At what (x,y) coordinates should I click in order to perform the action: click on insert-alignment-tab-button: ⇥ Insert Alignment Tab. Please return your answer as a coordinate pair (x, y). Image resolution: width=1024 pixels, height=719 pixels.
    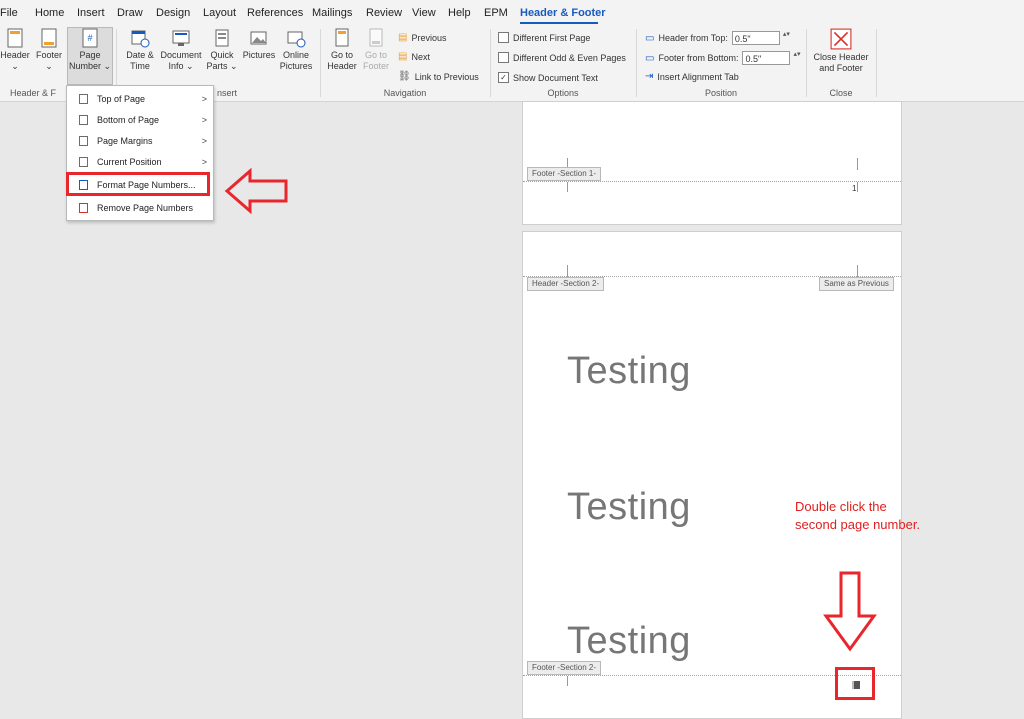
    Looking at the image, I should click on (692, 76).